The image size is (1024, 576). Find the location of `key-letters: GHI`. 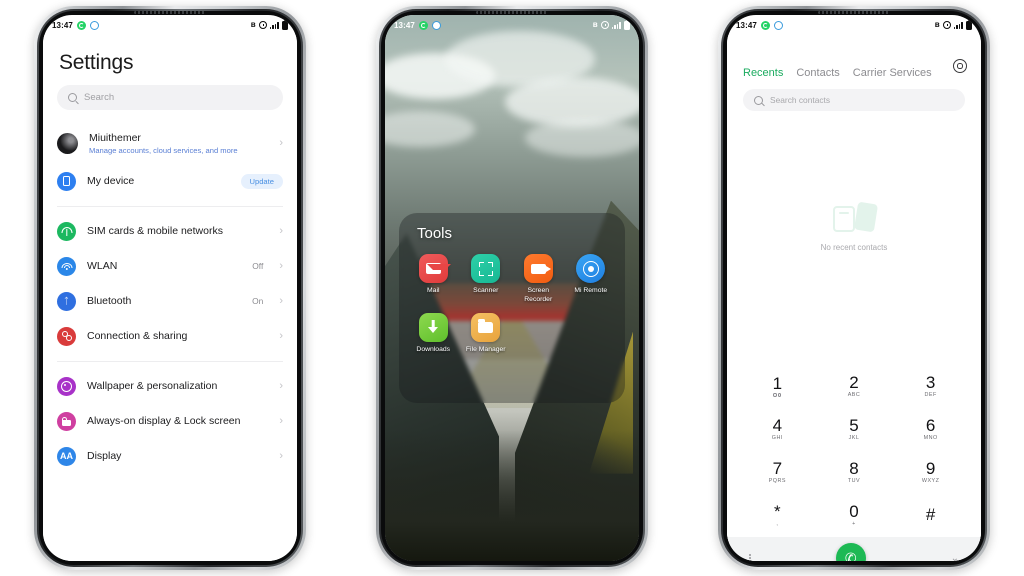

key-letters: GHI is located at coordinates (777, 438).